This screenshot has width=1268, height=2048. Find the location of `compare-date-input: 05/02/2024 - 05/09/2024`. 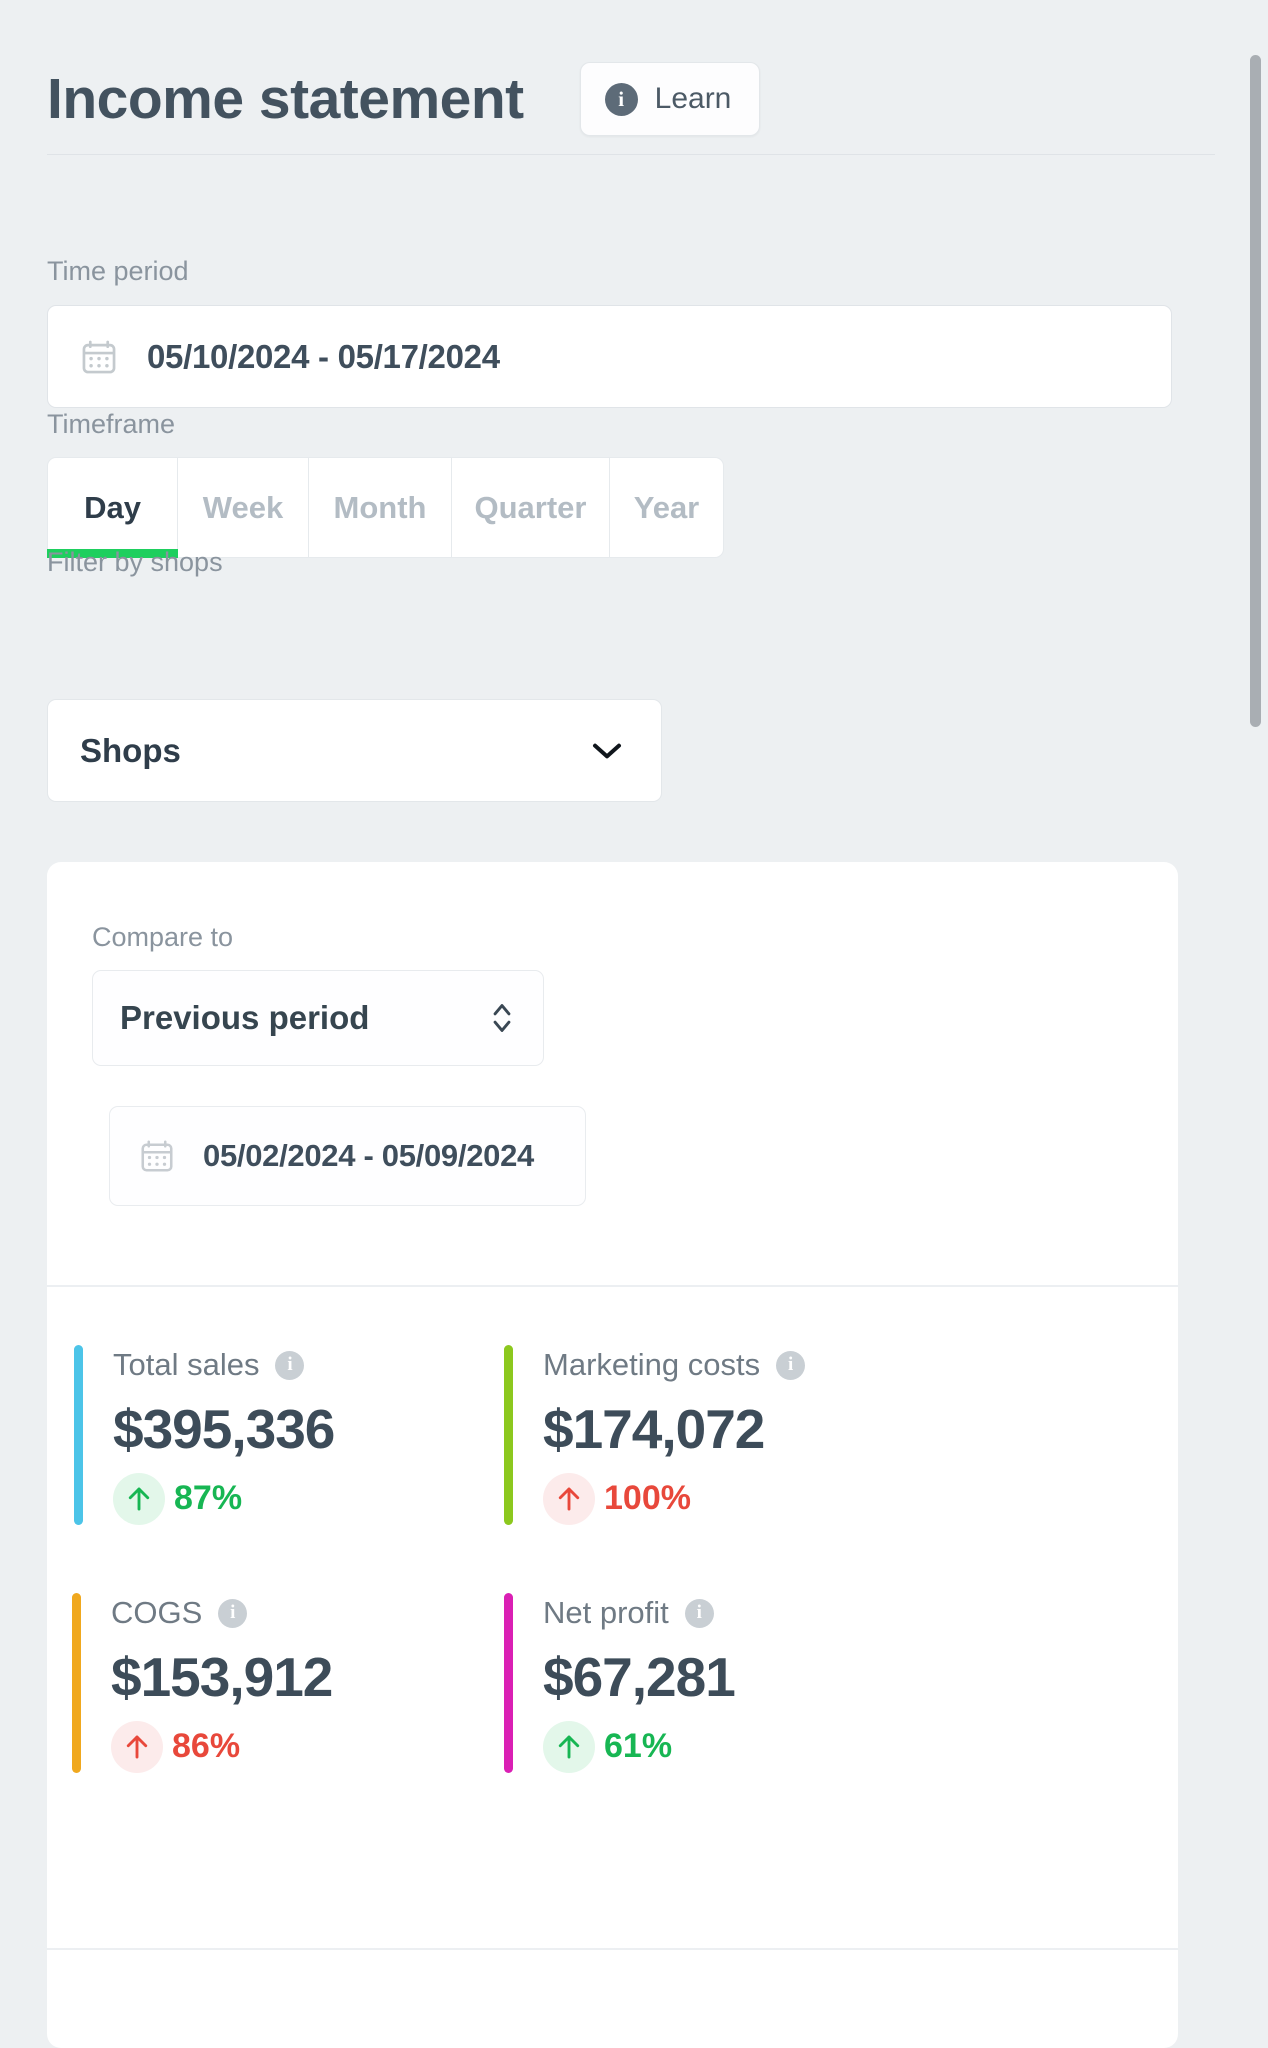

compare-date-input: 05/02/2024 - 05/09/2024 is located at coordinates (347, 1156).